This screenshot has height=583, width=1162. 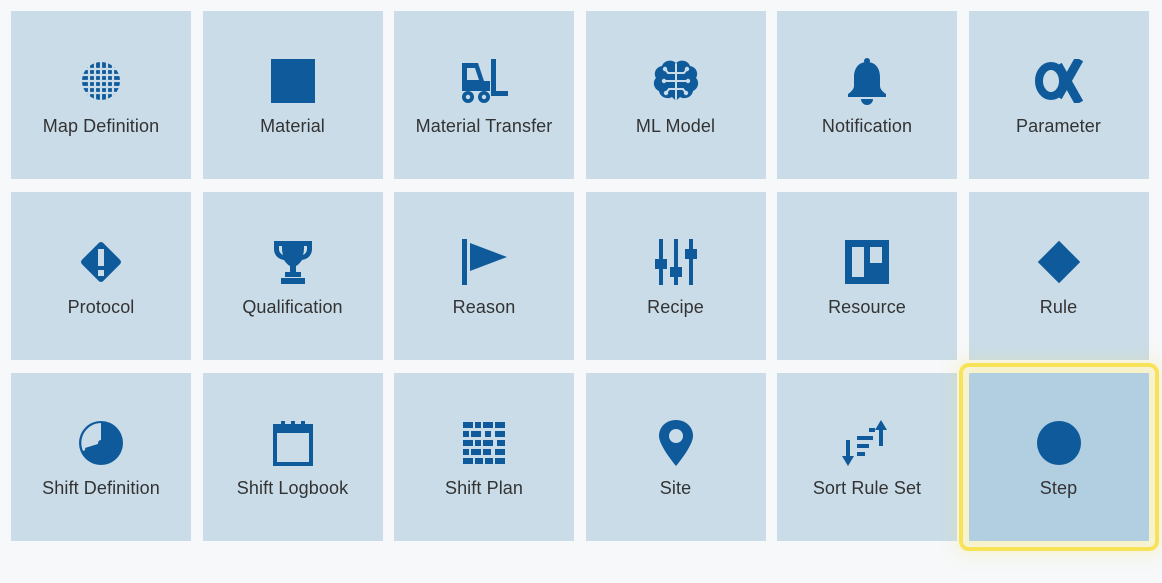 What do you see at coordinates (484, 443) in the screenshot?
I see `schedule-grid-icon` at bounding box center [484, 443].